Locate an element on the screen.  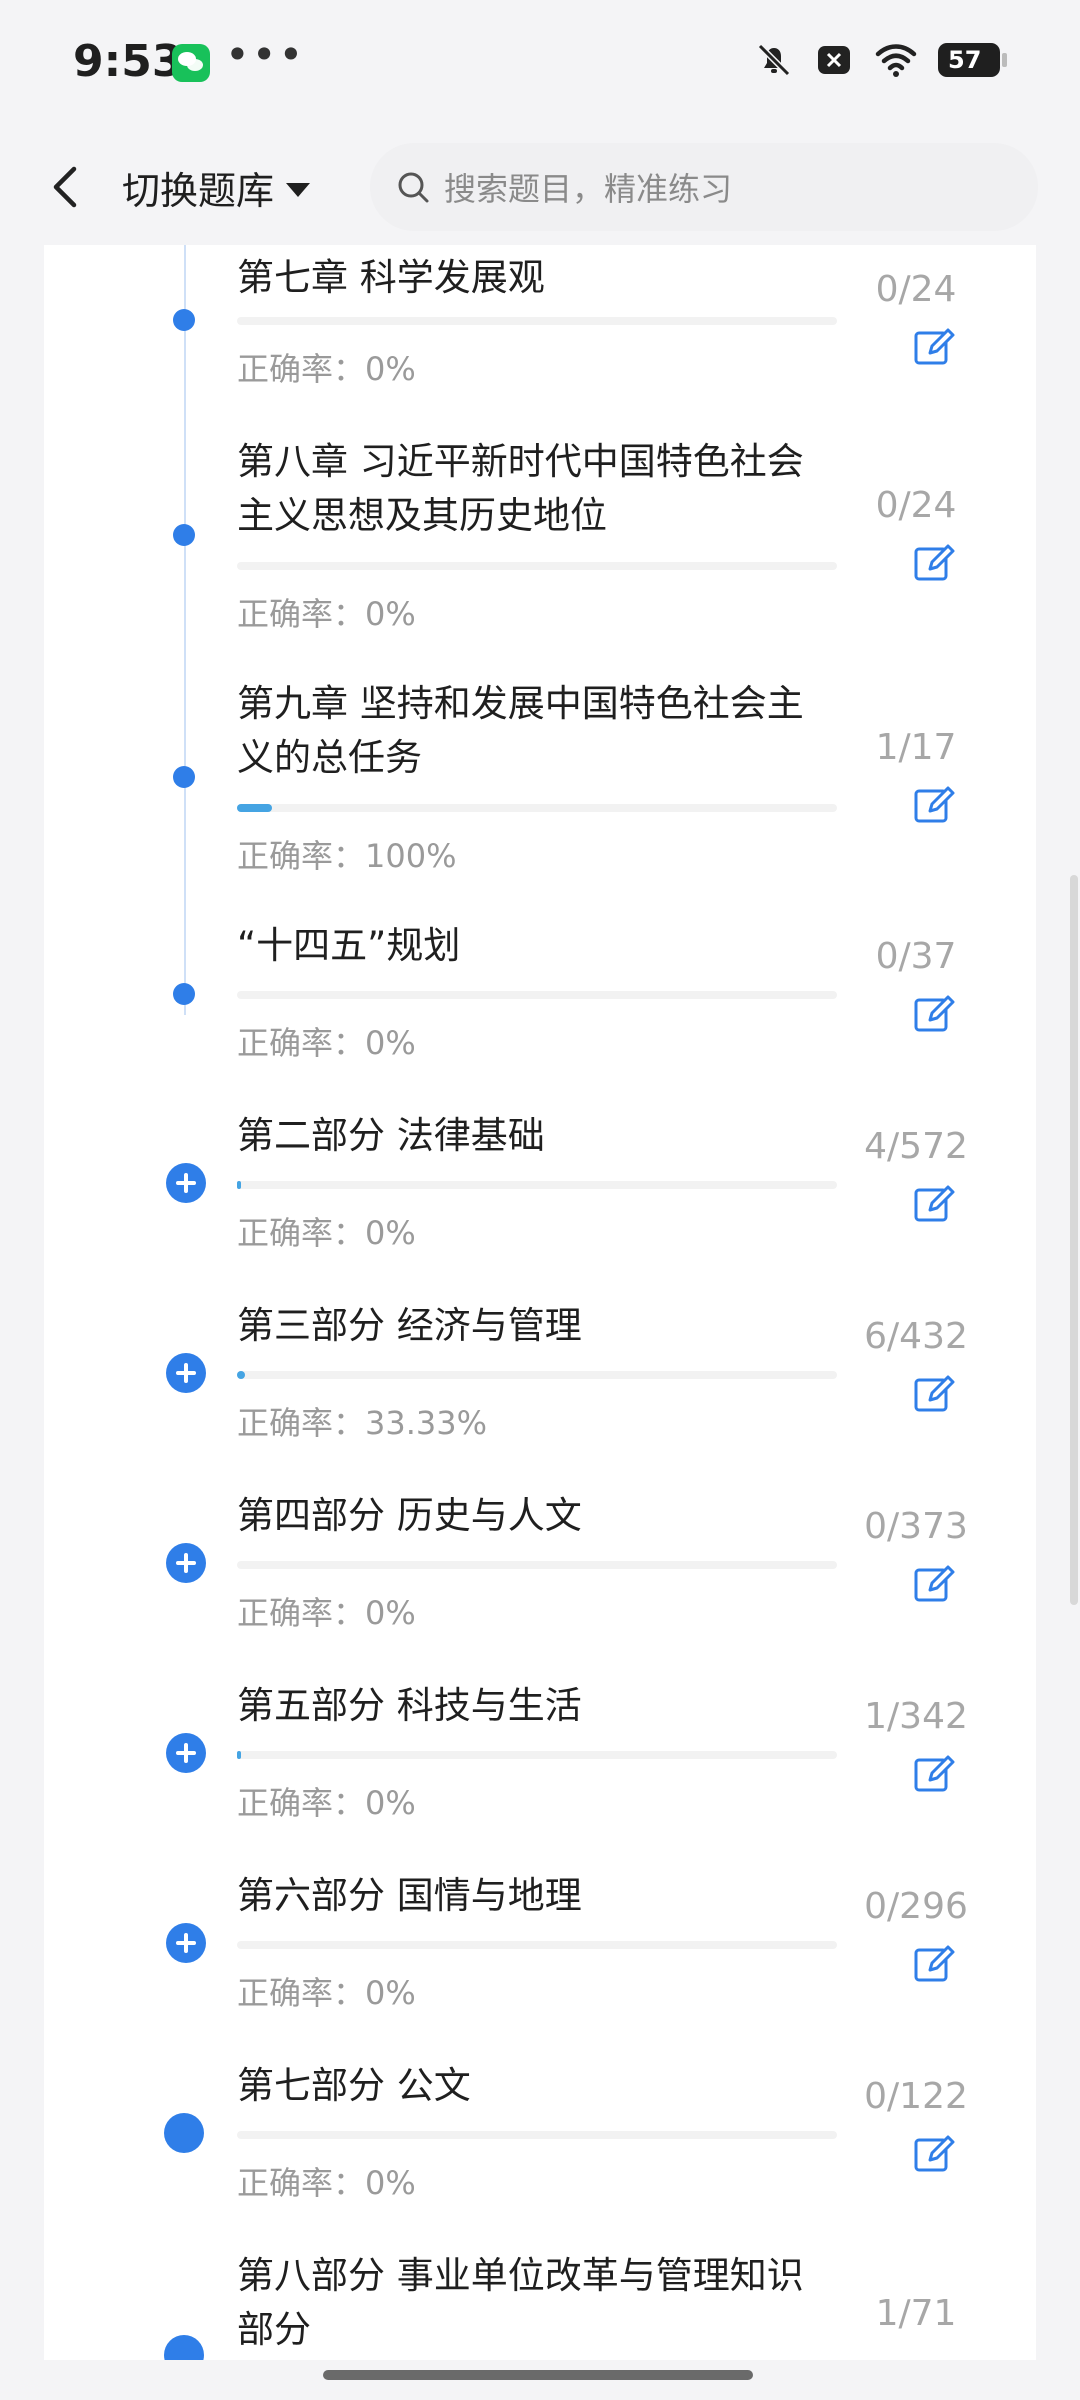
item-title: 第三部分 经济与管理 is located at coordinates (409, 1325).